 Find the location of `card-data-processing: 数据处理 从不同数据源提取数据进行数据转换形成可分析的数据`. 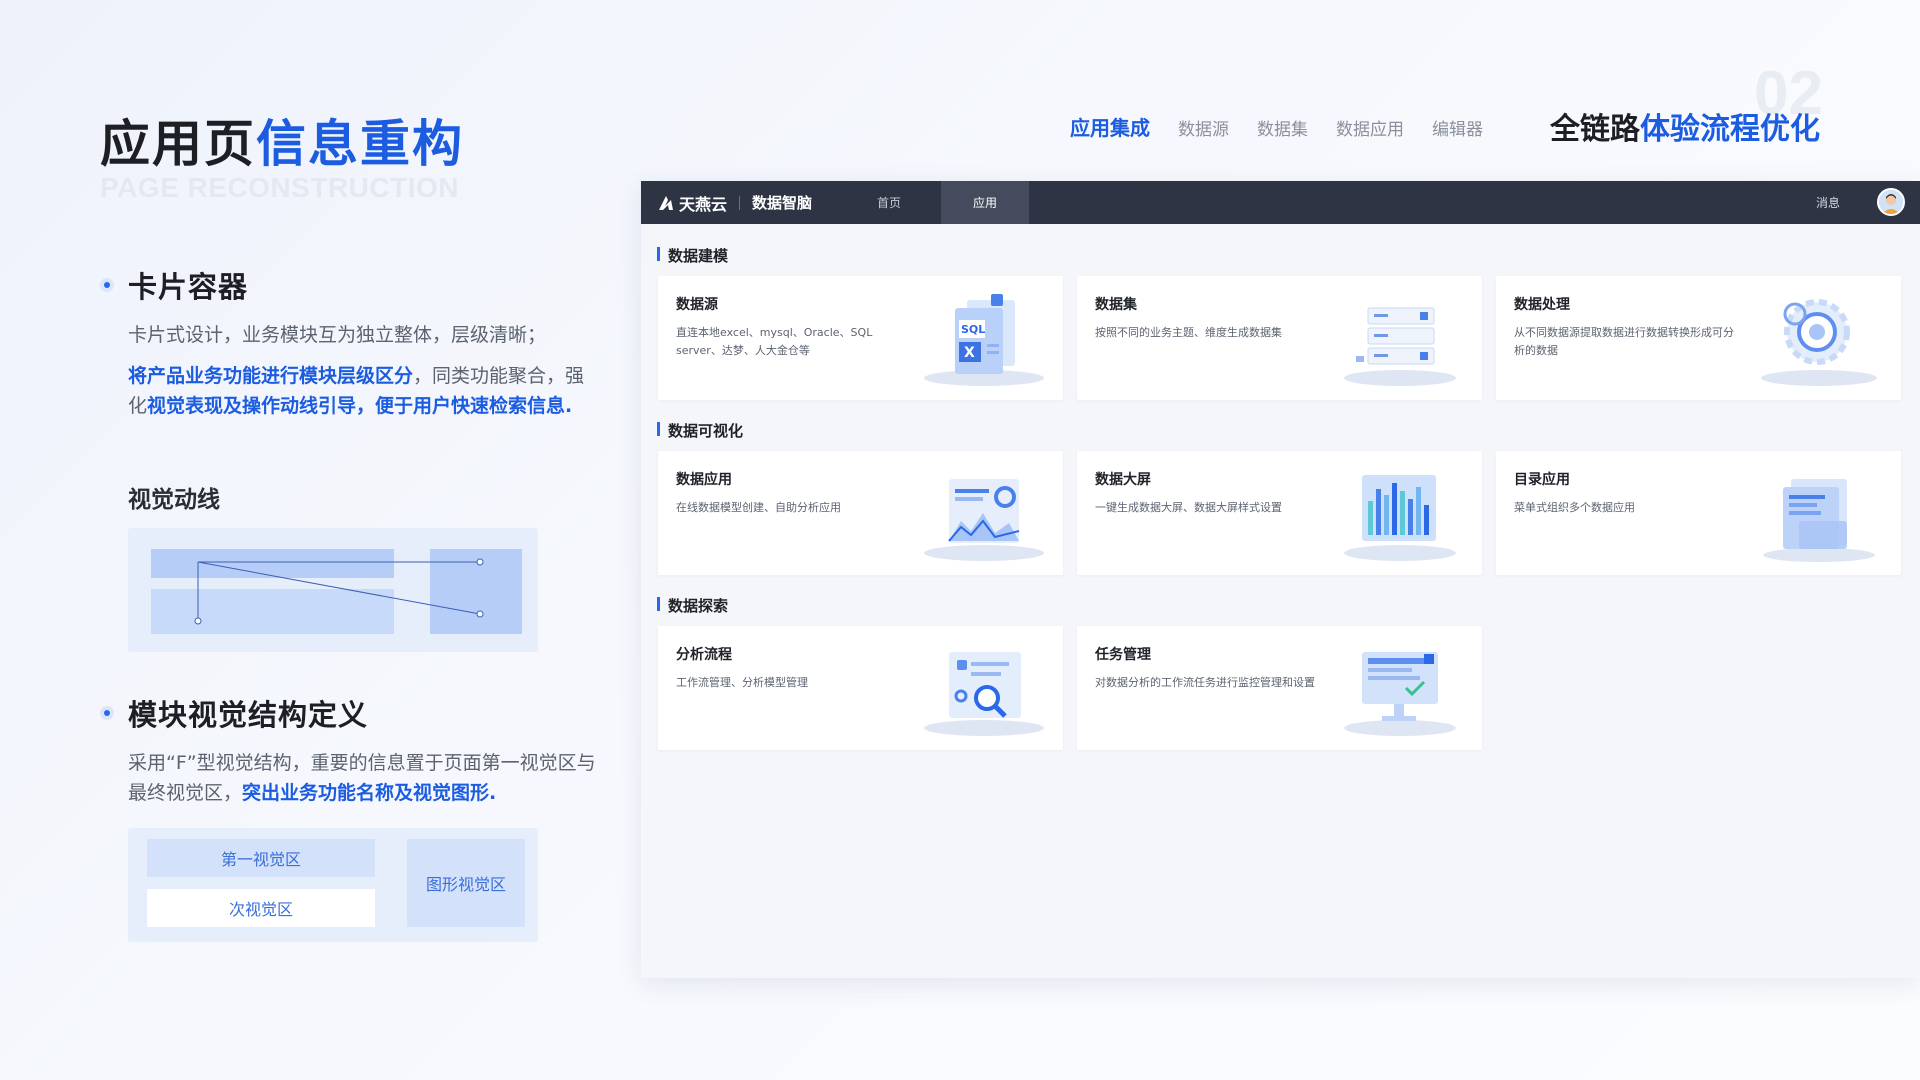

card-data-processing: 数据处理 从不同数据源提取数据进行数据转换形成可分析的数据 is located at coordinates (1698, 338).